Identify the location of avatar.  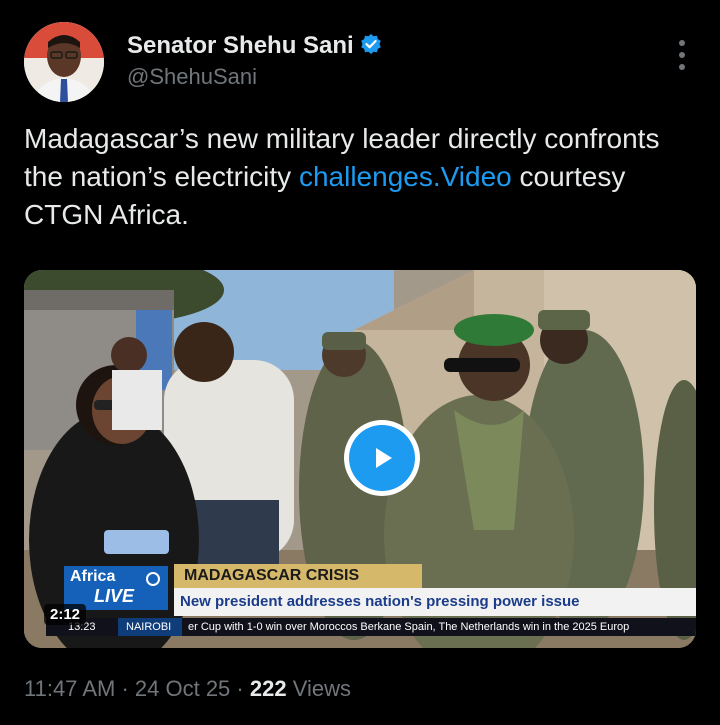
(64, 62).